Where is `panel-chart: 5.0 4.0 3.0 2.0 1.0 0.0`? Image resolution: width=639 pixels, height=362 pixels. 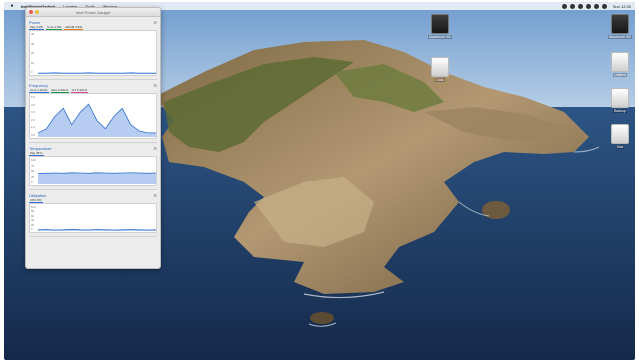 panel-chart: 5.0 4.0 3.0 2.0 1.0 0.0 is located at coordinates (93, 116).